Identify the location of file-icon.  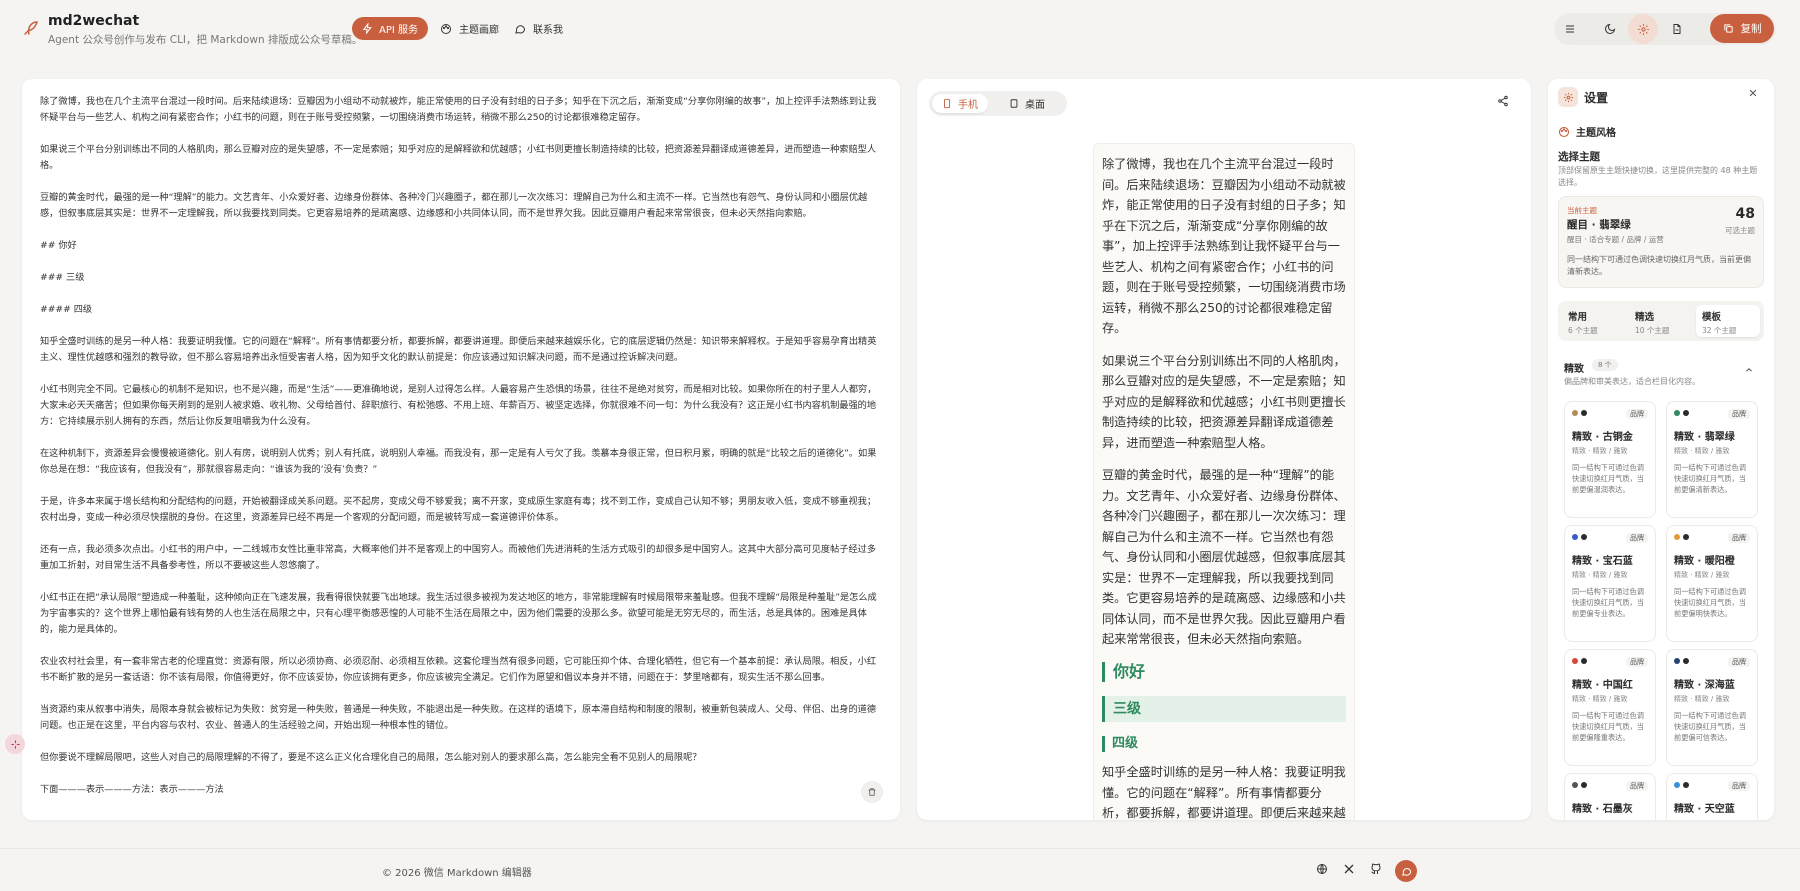
(1677, 29).